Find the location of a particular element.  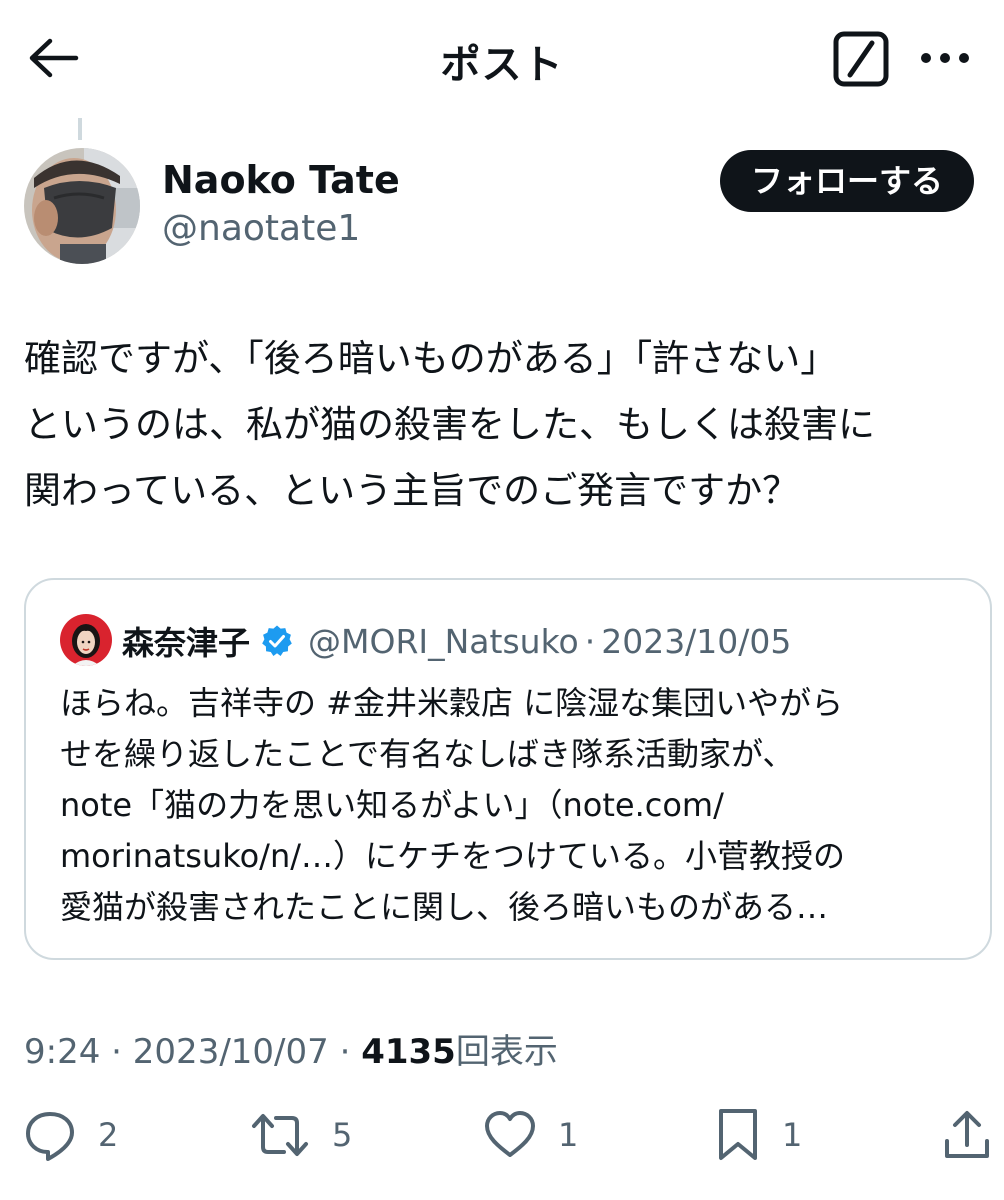

grok-button is located at coordinates (861, 59).